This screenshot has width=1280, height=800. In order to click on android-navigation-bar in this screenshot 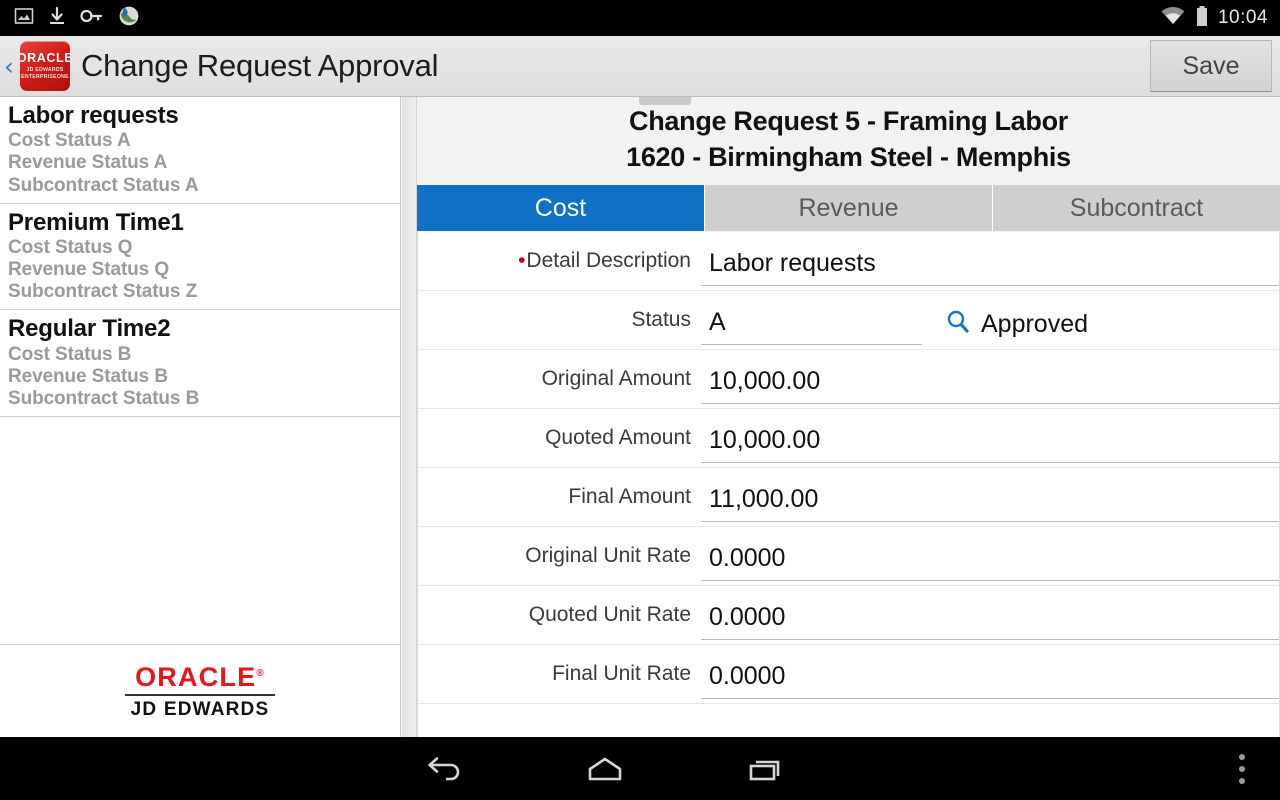, I will do `click(640, 768)`.